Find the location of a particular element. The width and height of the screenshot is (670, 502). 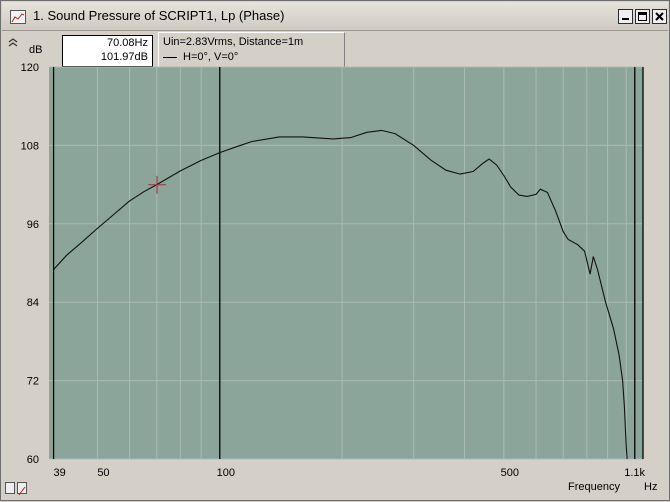

y-tick-label: 96 is located at coordinates (33, 225).